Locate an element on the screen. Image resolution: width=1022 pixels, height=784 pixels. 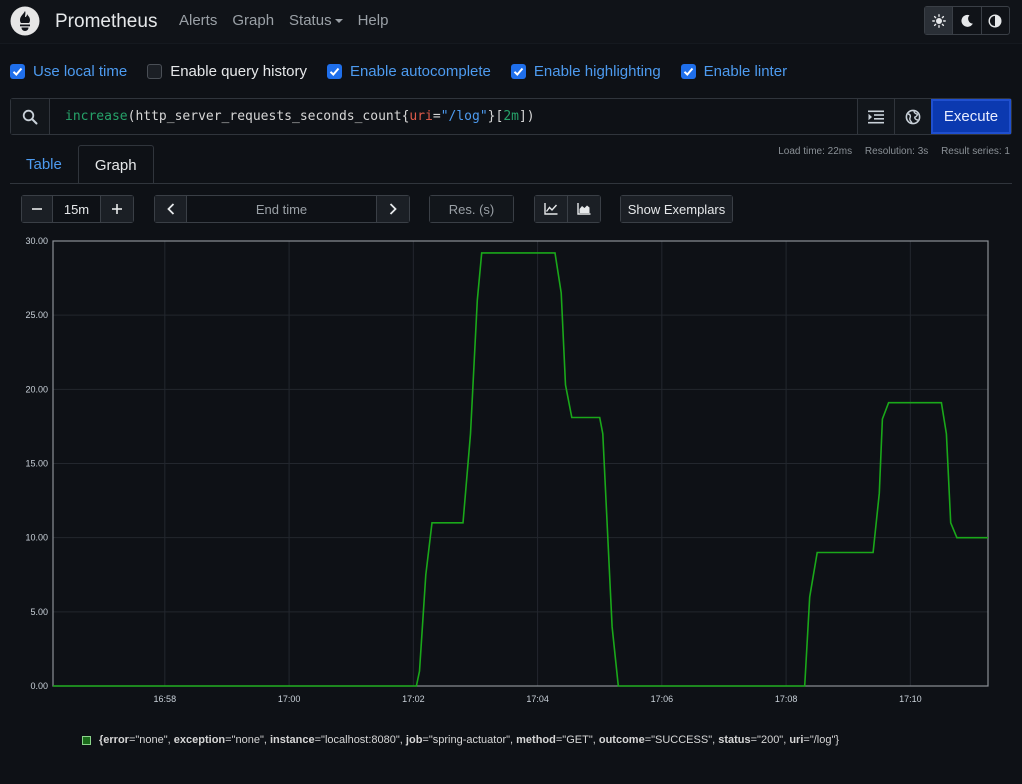
execute-button: Execute is located at coordinates (971, 116).